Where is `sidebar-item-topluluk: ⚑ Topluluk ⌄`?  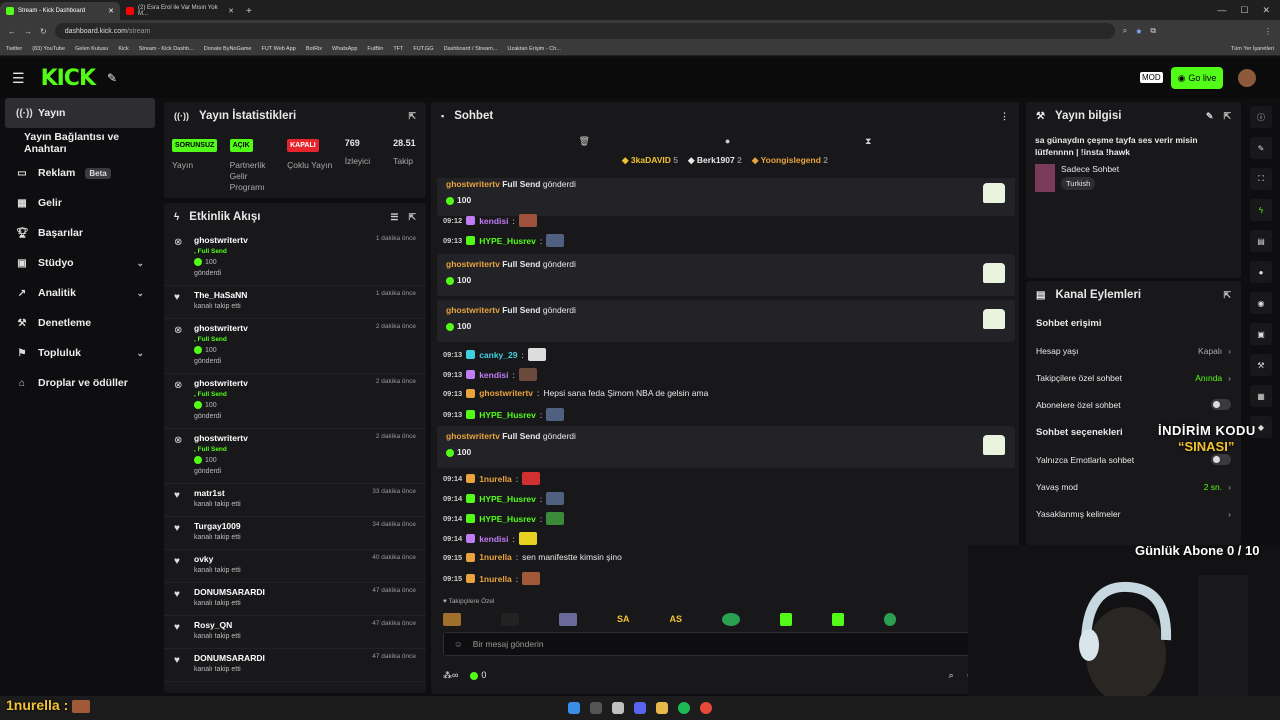 sidebar-item-topluluk: ⚑ Topluluk ⌄ is located at coordinates (80, 353).